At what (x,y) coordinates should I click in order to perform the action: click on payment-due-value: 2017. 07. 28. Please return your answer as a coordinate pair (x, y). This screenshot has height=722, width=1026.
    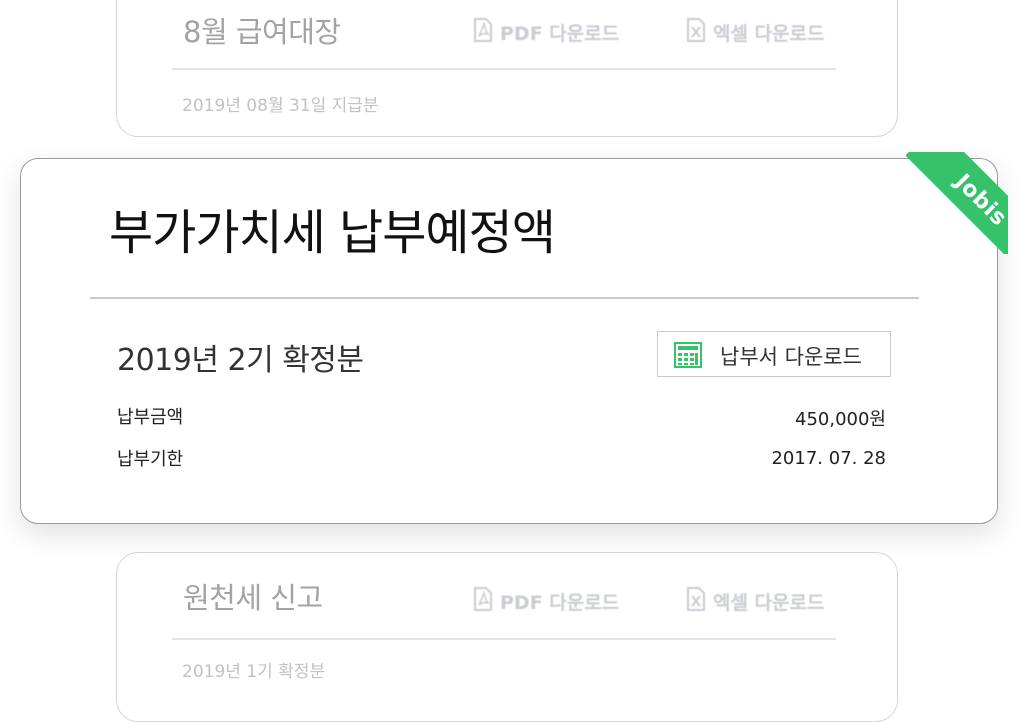
    Looking at the image, I should click on (828, 458).